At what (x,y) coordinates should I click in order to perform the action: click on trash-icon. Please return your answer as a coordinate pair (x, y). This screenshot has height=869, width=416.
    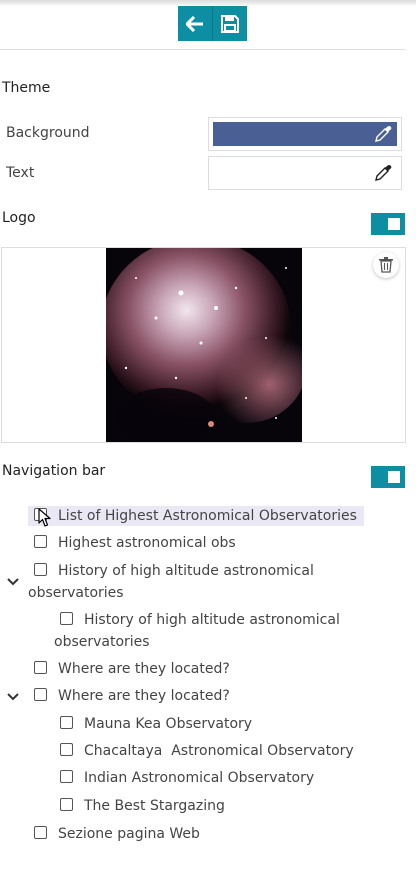
    Looking at the image, I should click on (386, 265).